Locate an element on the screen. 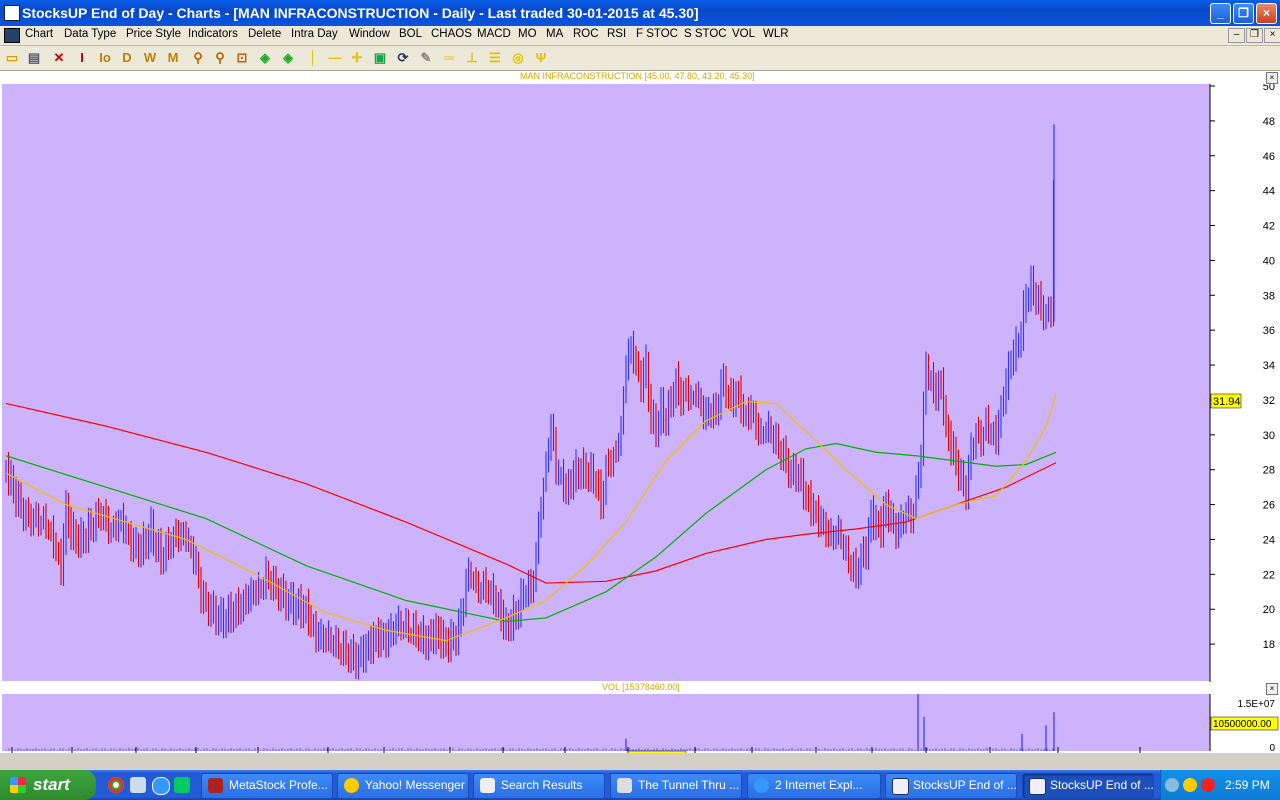  task-yahoo-messenger: Yahoo! Messenger is located at coordinates (403, 786).